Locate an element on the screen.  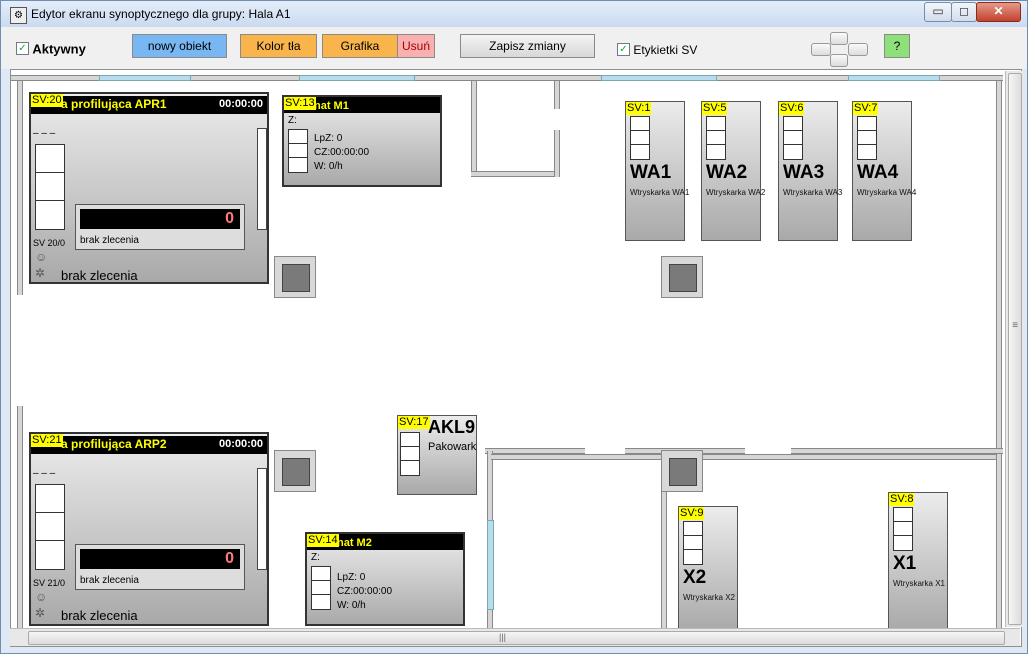
line-header: a profilująca ARP2 00:00:00 is located at coordinates (149, 445).